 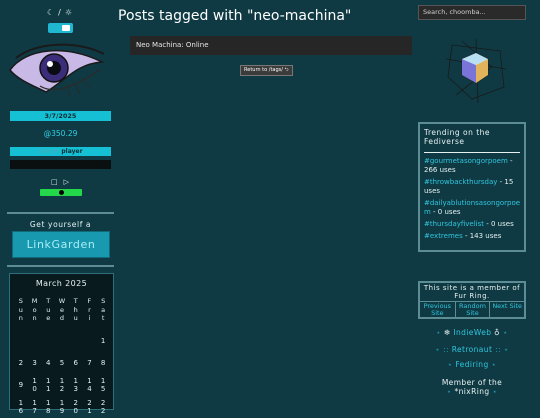 I want to click on linkgarden-button: LinkGarden, so click(x=61, y=244).